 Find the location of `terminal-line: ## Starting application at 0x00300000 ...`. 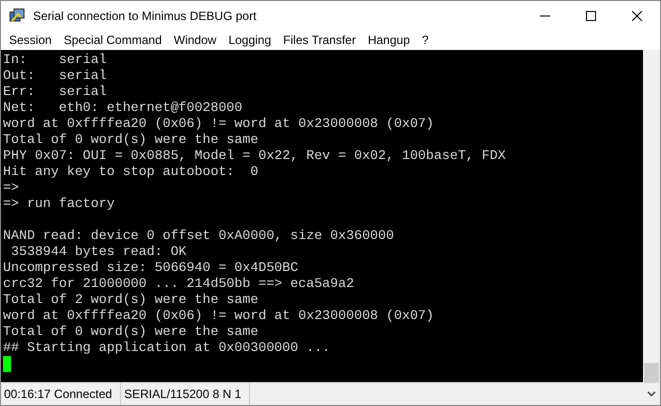

terminal-line: ## Starting application at 0x00300000 ... is located at coordinates (167, 348).